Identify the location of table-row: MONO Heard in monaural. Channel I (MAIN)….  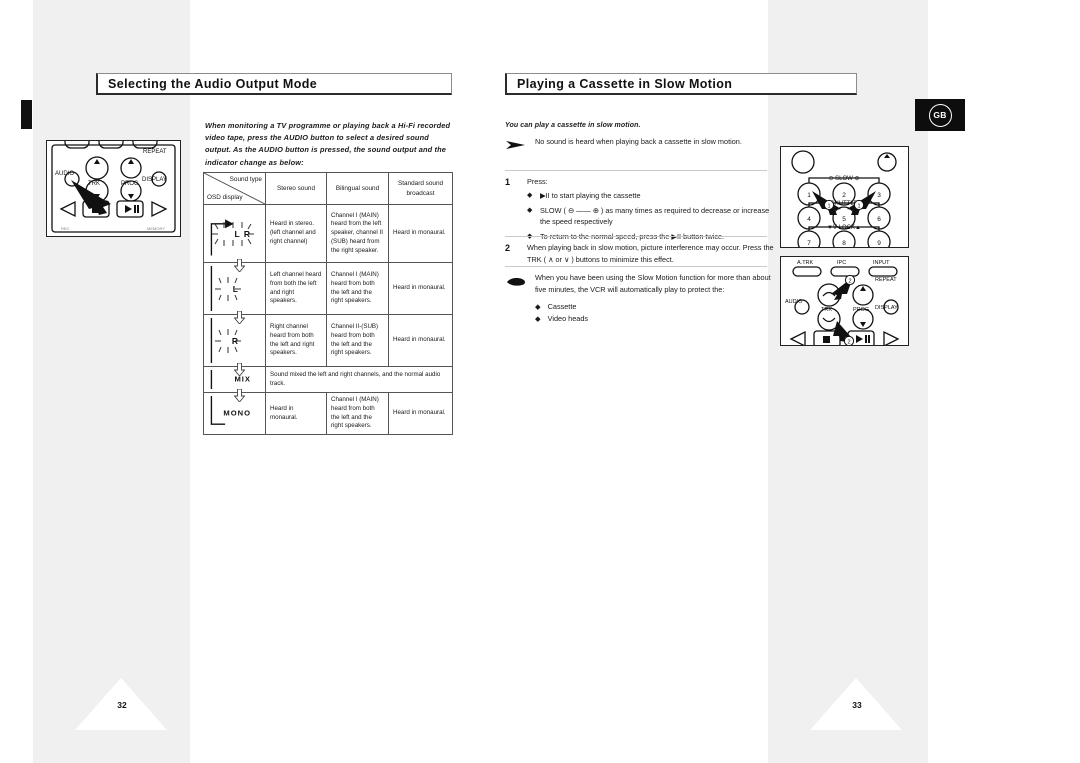
(328, 412).